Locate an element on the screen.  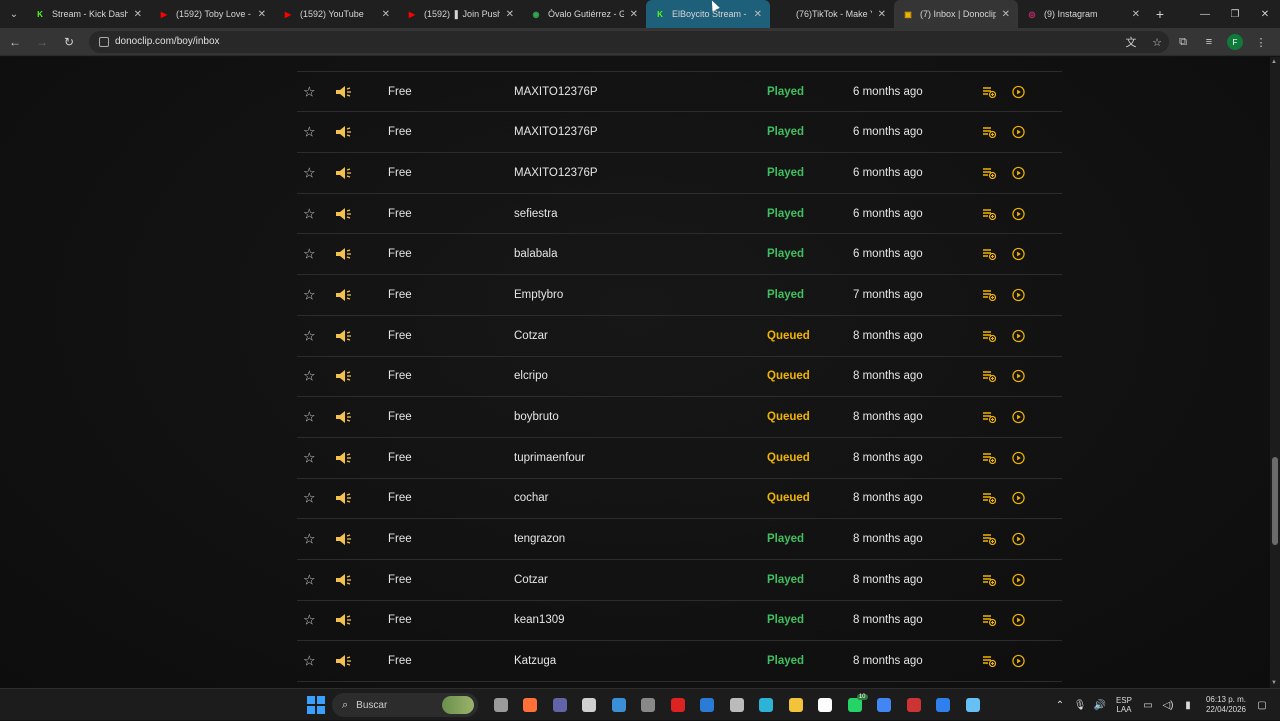
taskbar-file-explorer-icon is located at coordinates (796, 705).